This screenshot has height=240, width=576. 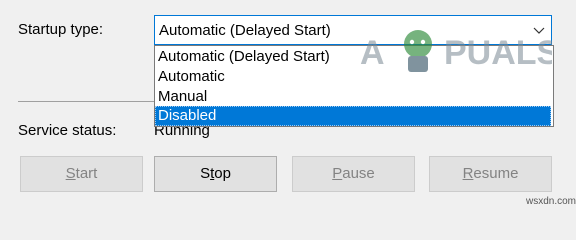 I want to click on option-disabled: Disabled, so click(x=353, y=116).